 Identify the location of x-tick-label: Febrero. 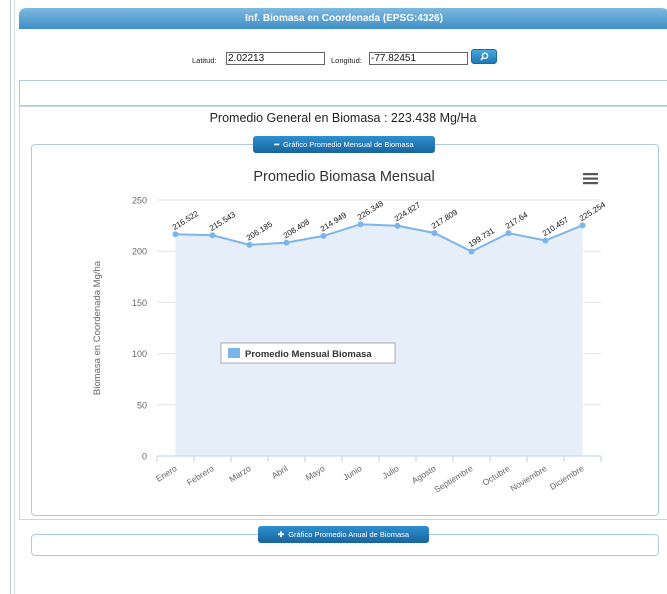
(200, 475).